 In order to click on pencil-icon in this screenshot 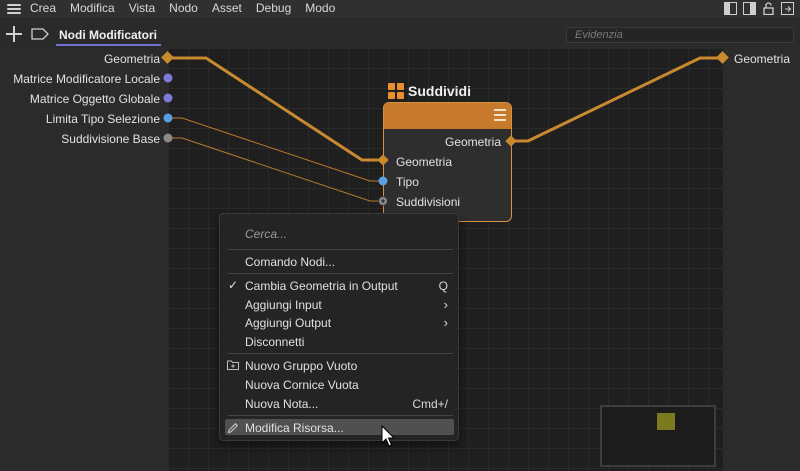, I will do `click(233, 428)`.